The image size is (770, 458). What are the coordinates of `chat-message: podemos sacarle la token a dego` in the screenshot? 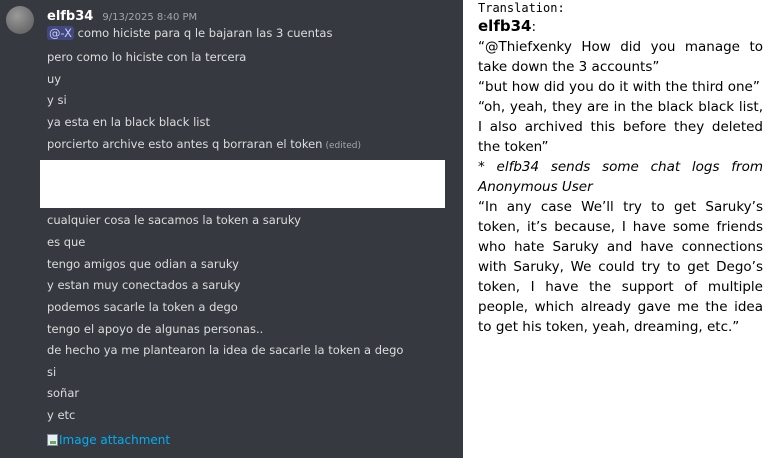 It's located at (142, 307).